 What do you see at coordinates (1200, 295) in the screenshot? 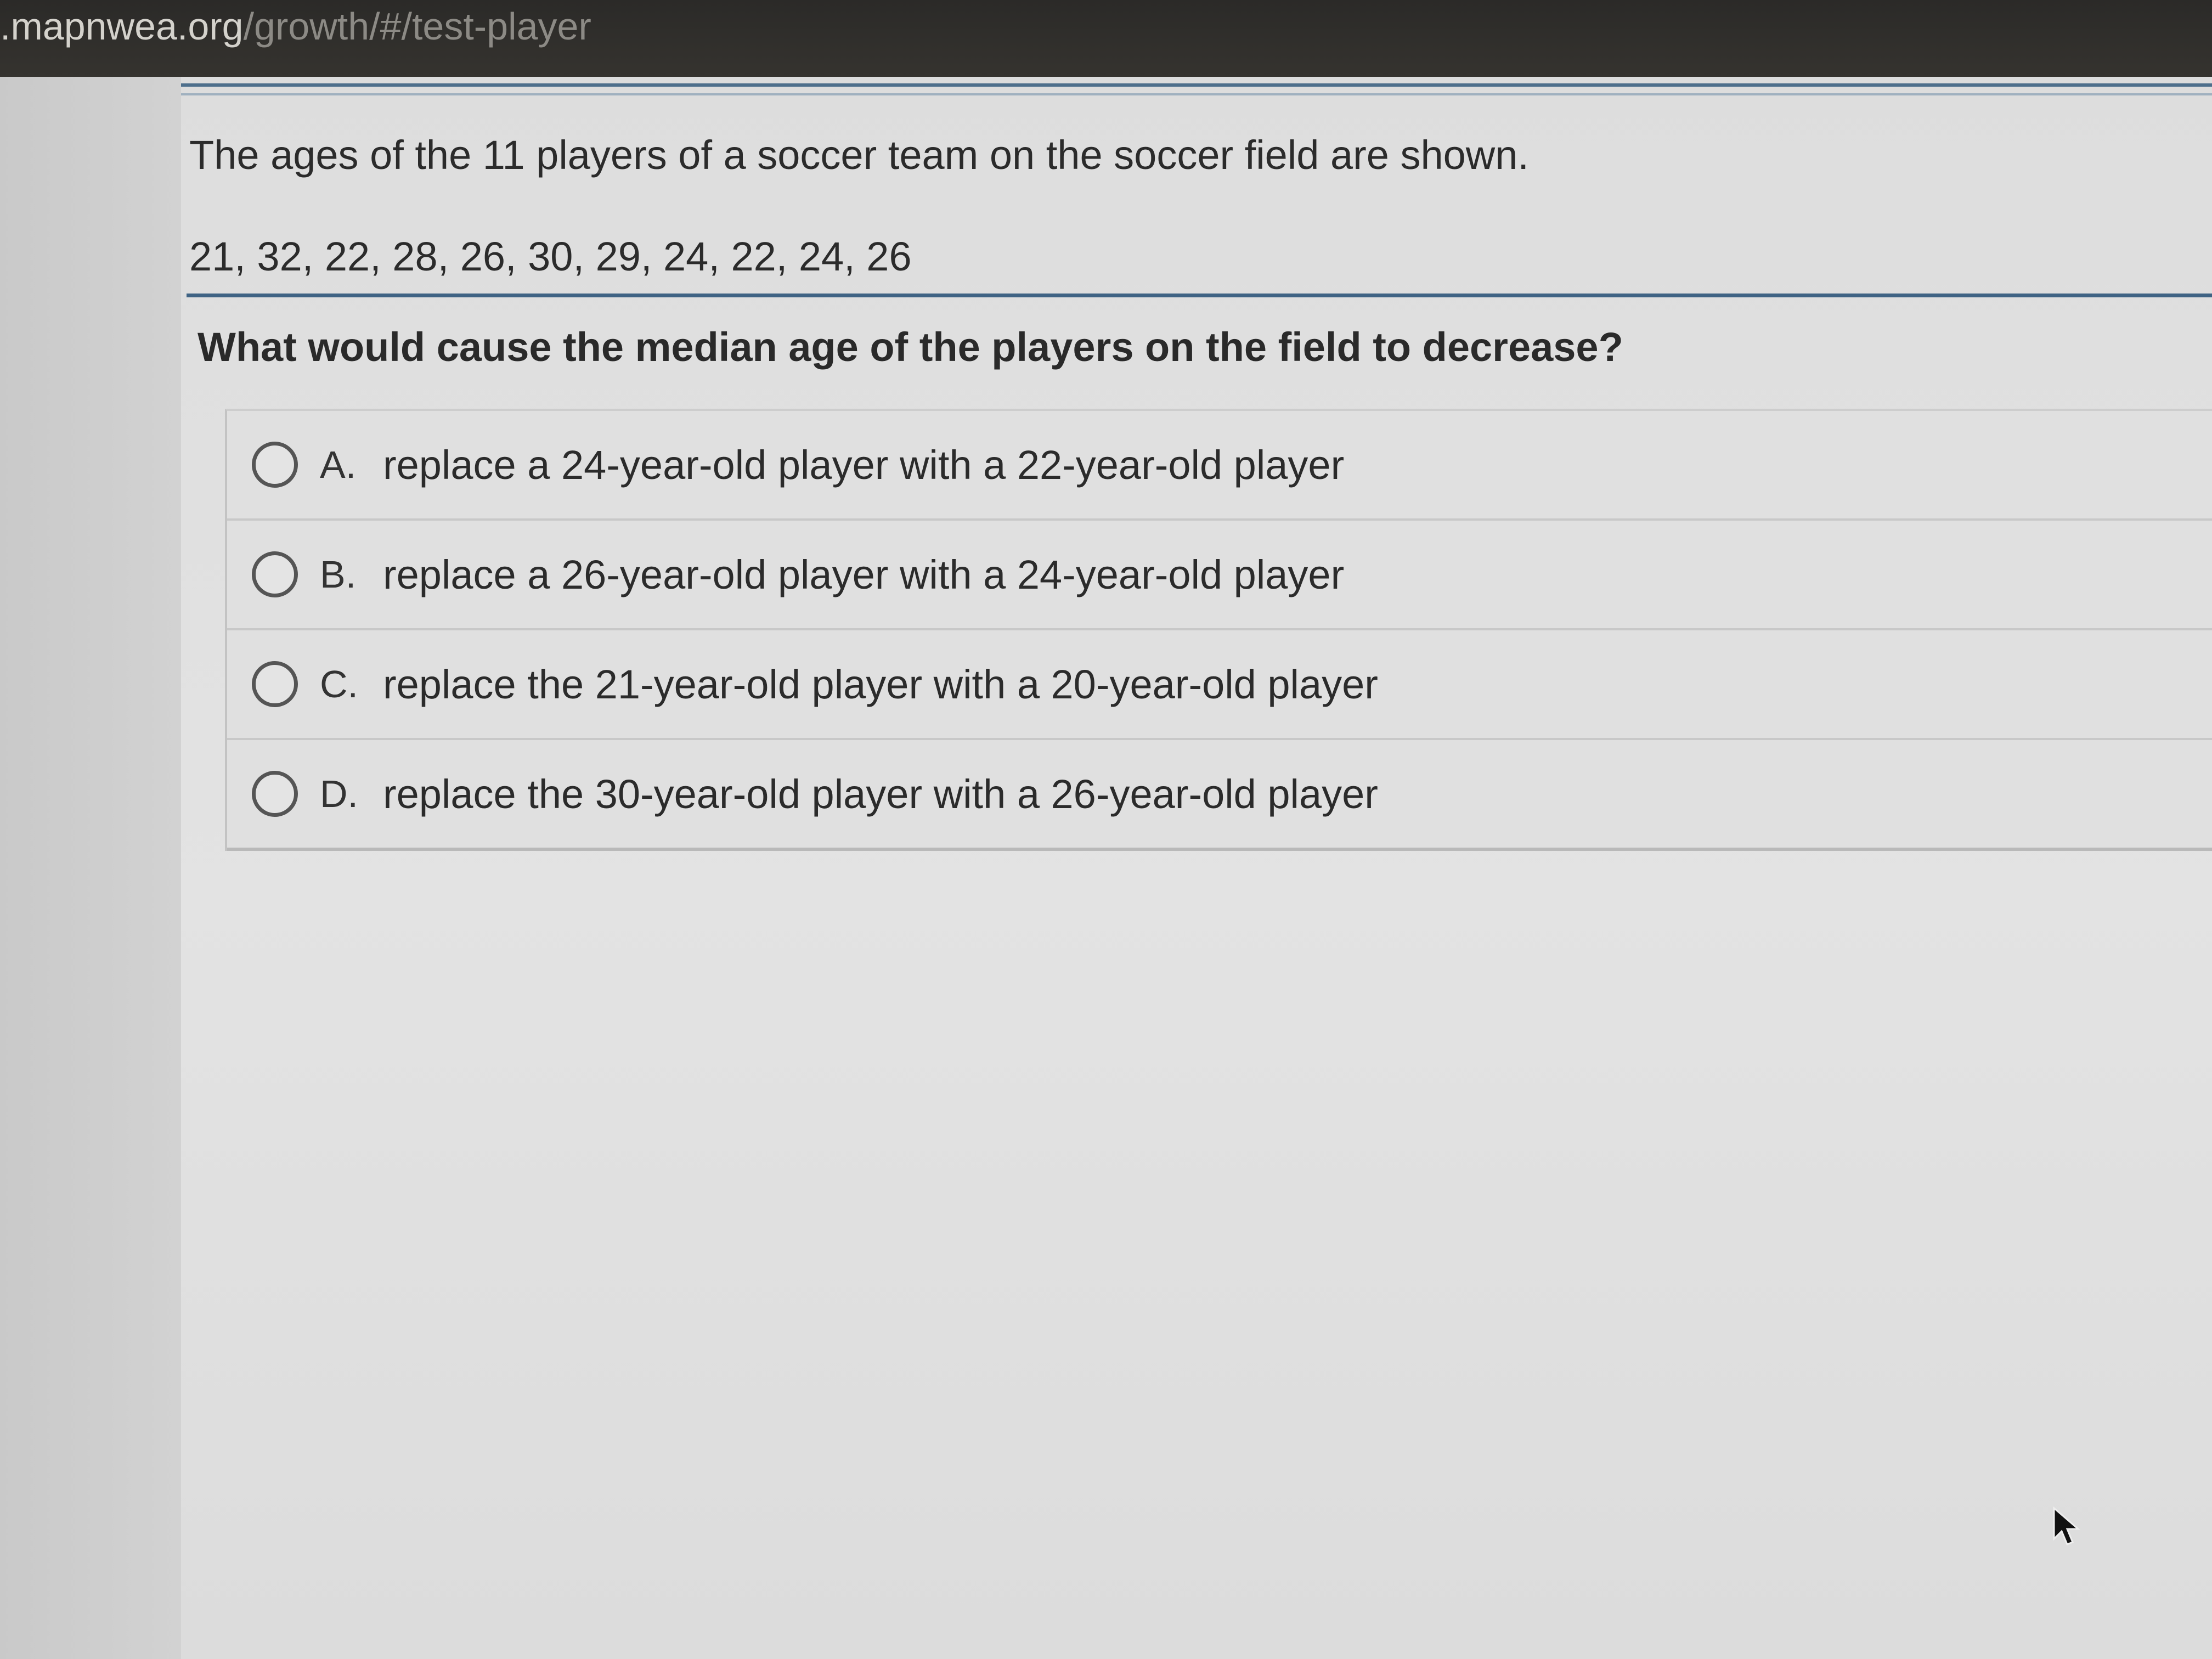
I see `stem-divider` at bounding box center [1200, 295].